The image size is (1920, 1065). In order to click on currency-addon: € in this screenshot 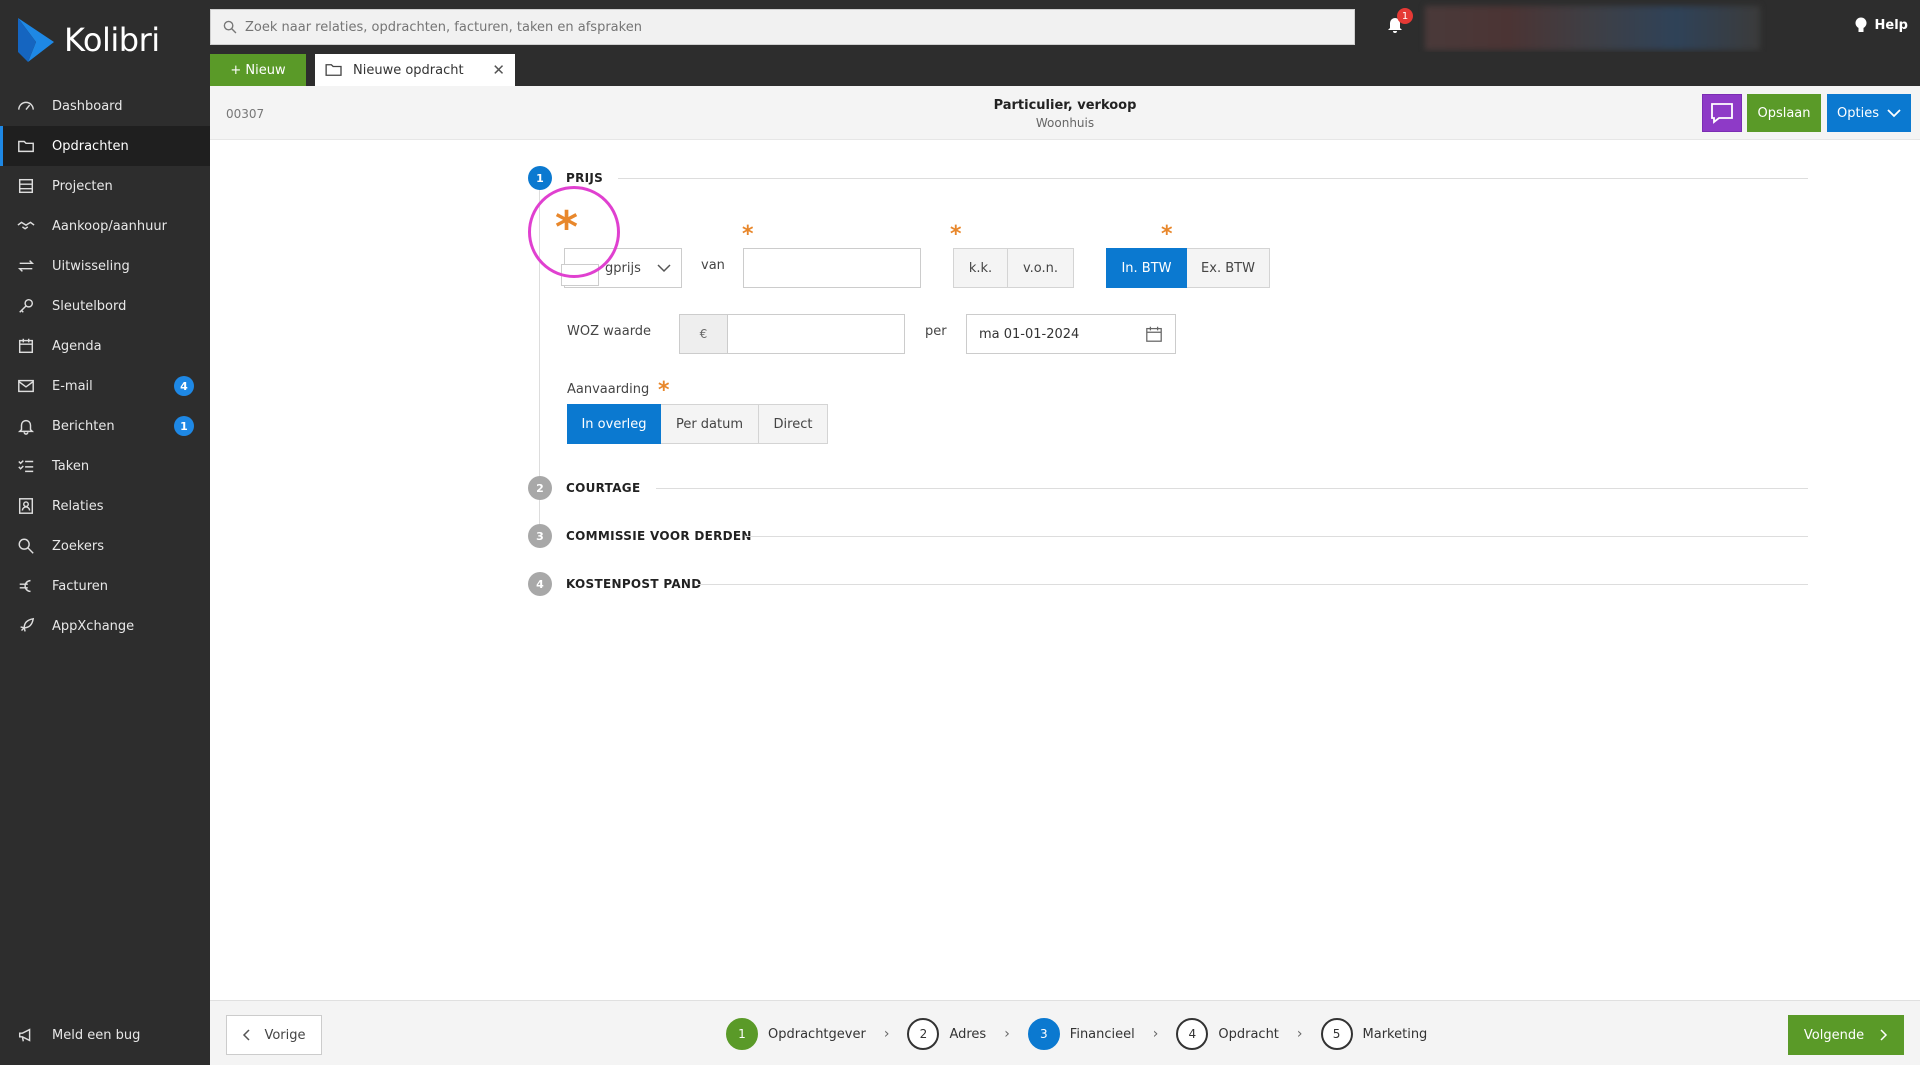, I will do `click(703, 334)`.